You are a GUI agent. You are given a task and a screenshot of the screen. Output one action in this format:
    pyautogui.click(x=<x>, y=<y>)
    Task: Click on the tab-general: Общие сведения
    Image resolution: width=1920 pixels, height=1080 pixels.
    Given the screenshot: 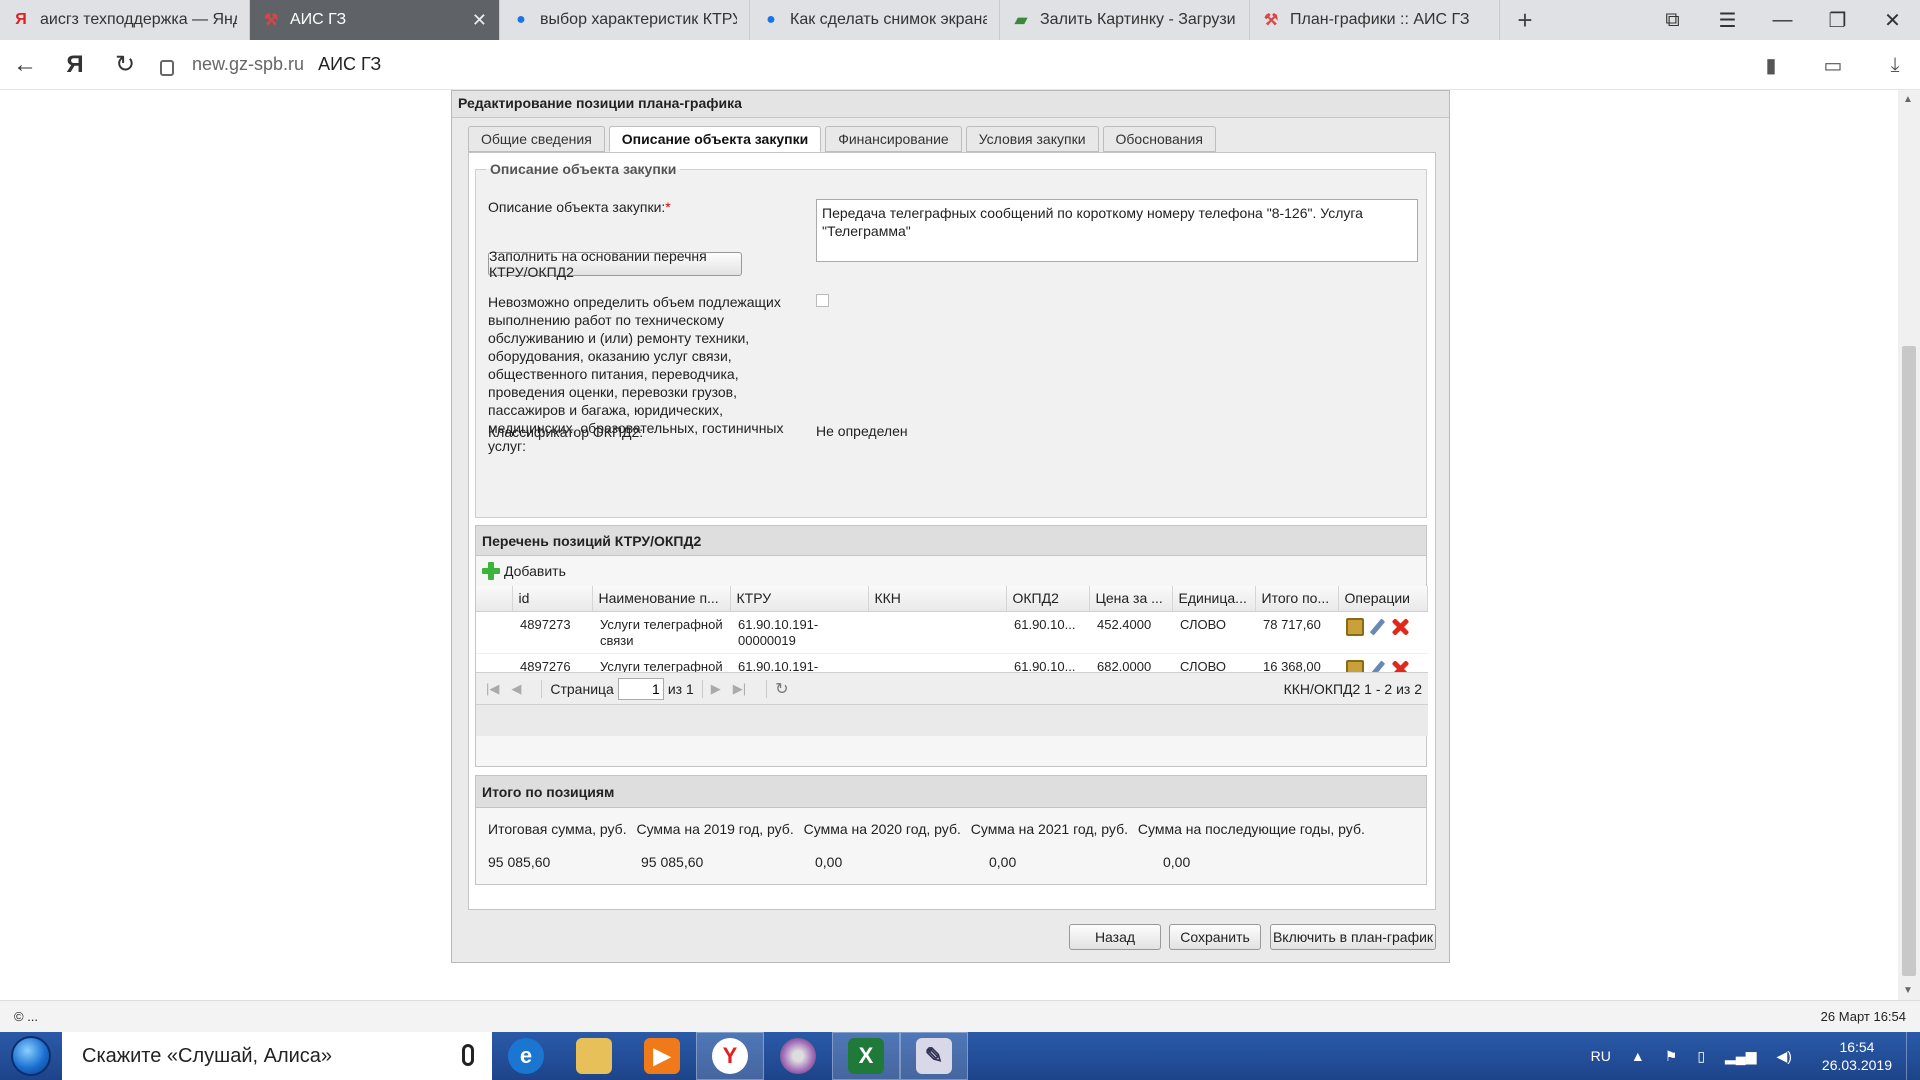 What is the action you would take?
    pyautogui.click(x=536, y=139)
    